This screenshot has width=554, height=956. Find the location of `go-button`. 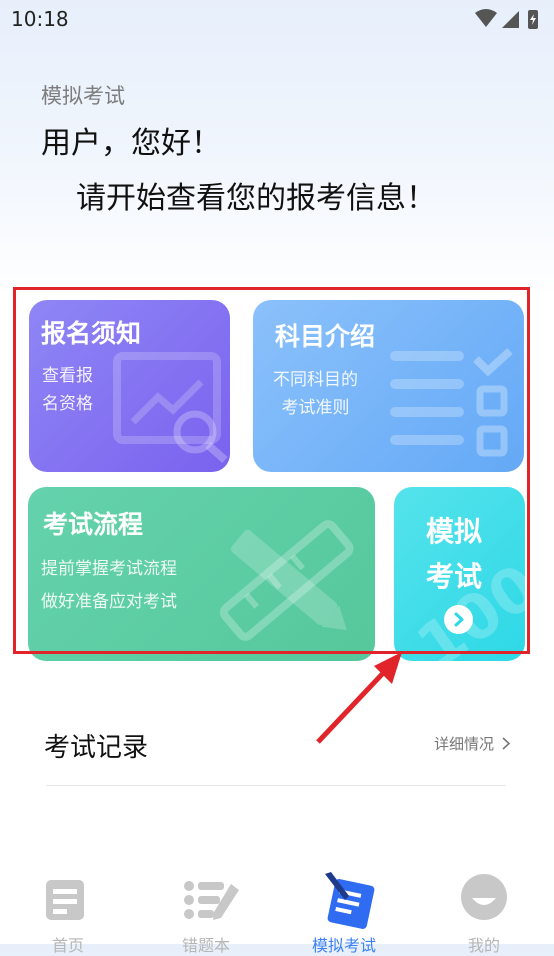

go-button is located at coordinates (458, 619).